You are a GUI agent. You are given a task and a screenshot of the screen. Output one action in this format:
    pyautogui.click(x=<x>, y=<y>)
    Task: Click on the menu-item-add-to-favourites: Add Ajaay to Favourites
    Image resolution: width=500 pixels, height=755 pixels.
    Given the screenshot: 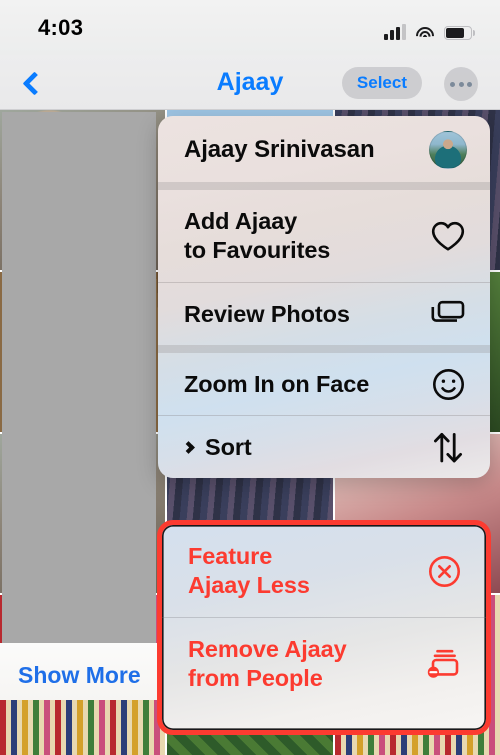 What is the action you would take?
    pyautogui.click(x=324, y=236)
    